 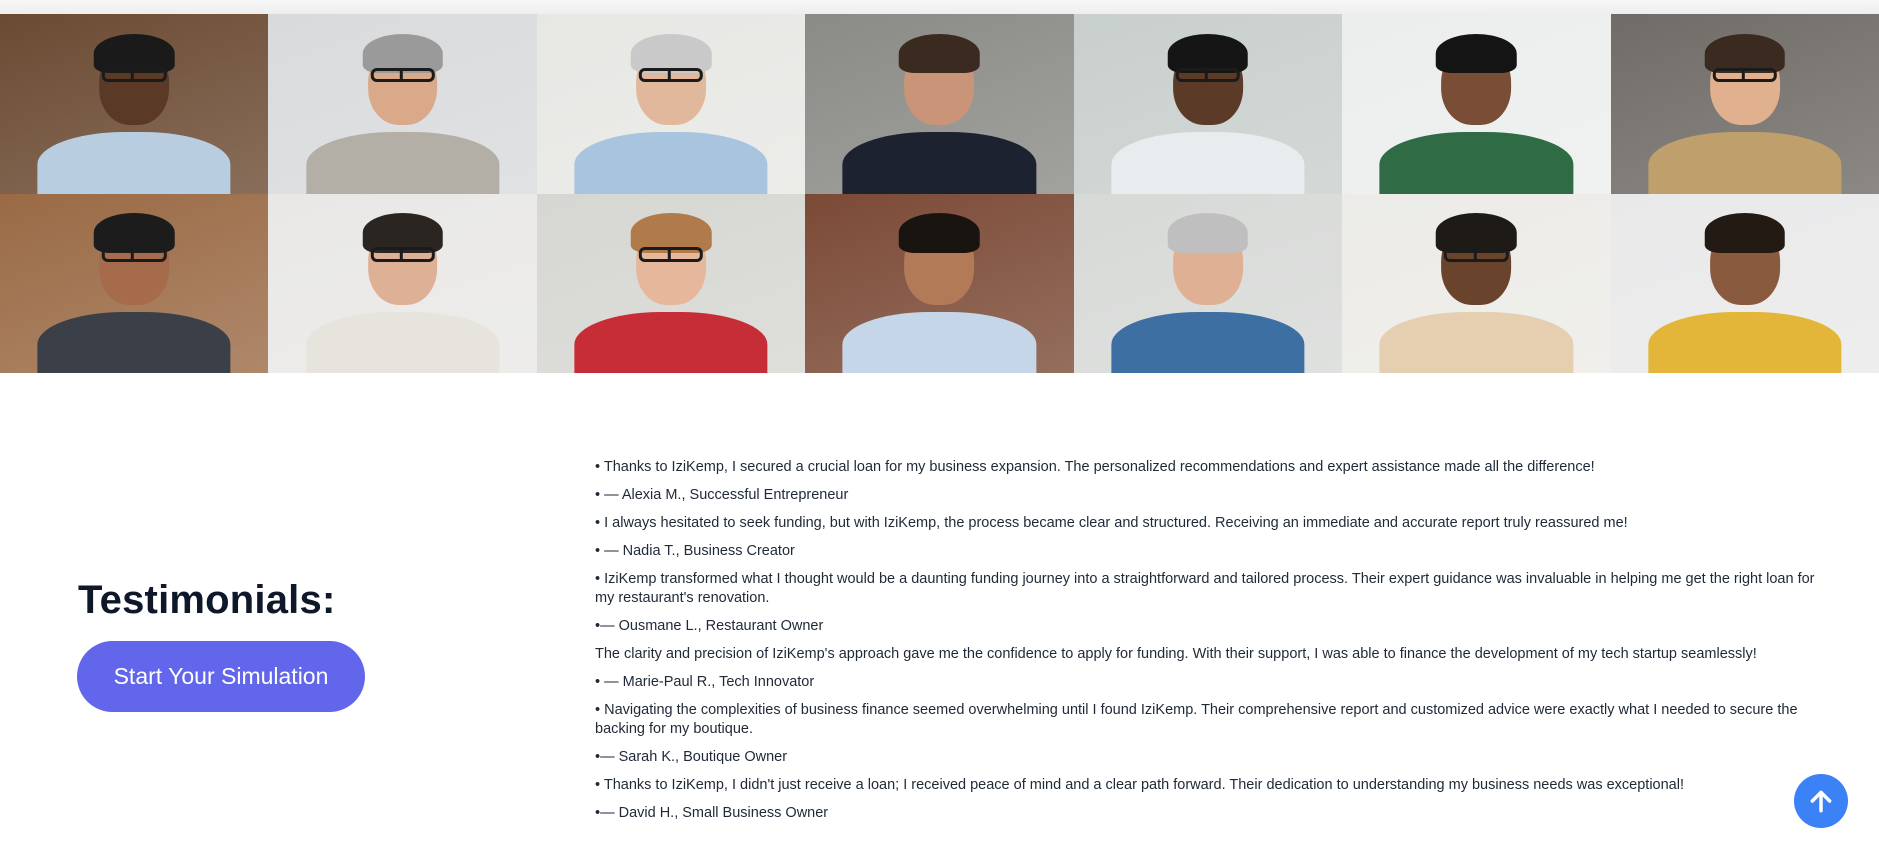 I want to click on testimonial-line: •— Ousmane L., Restaurant Owner, so click(x=709, y=626).